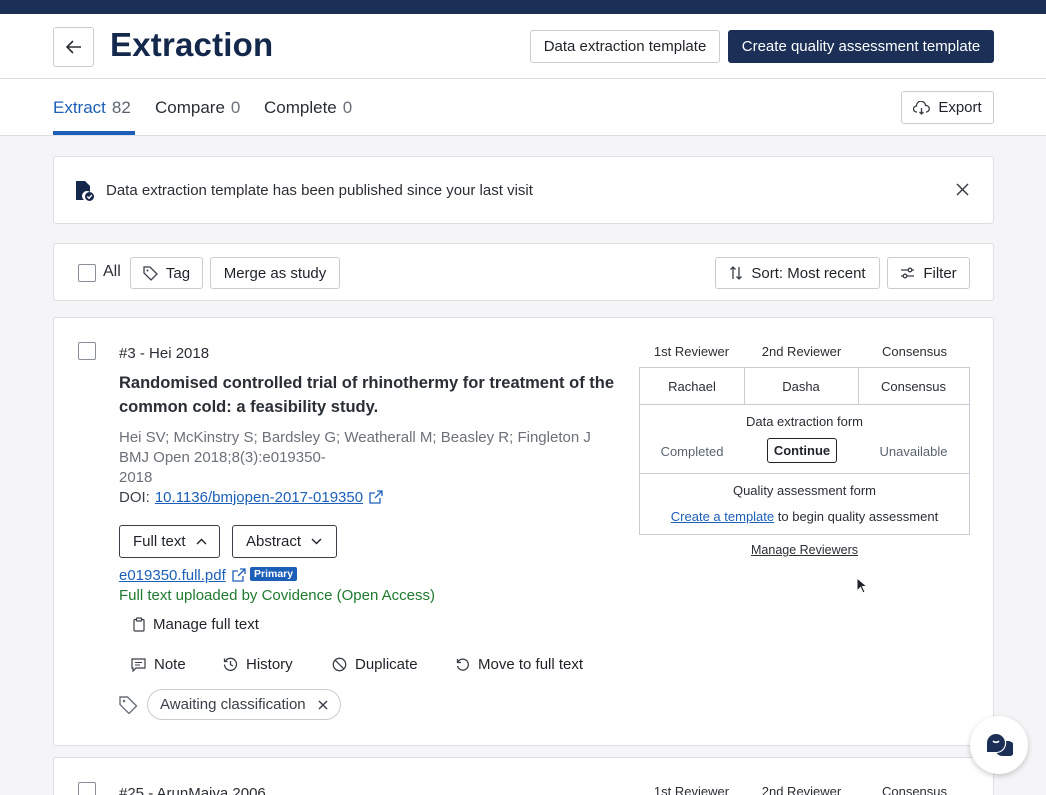  I want to click on reviewer-1-status: Completed, so click(692, 451).